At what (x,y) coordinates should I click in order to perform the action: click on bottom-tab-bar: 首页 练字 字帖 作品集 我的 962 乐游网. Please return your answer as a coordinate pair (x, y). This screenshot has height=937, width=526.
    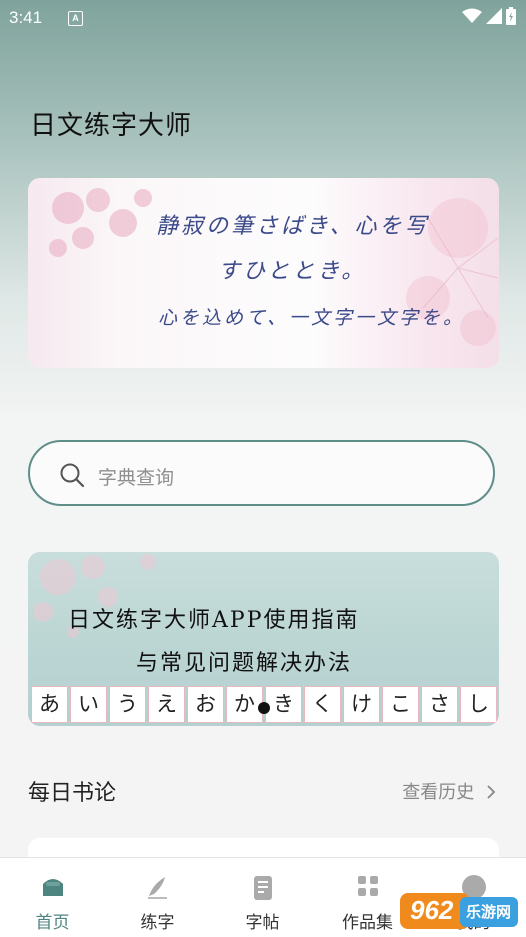
    Looking at the image, I should click on (263, 897).